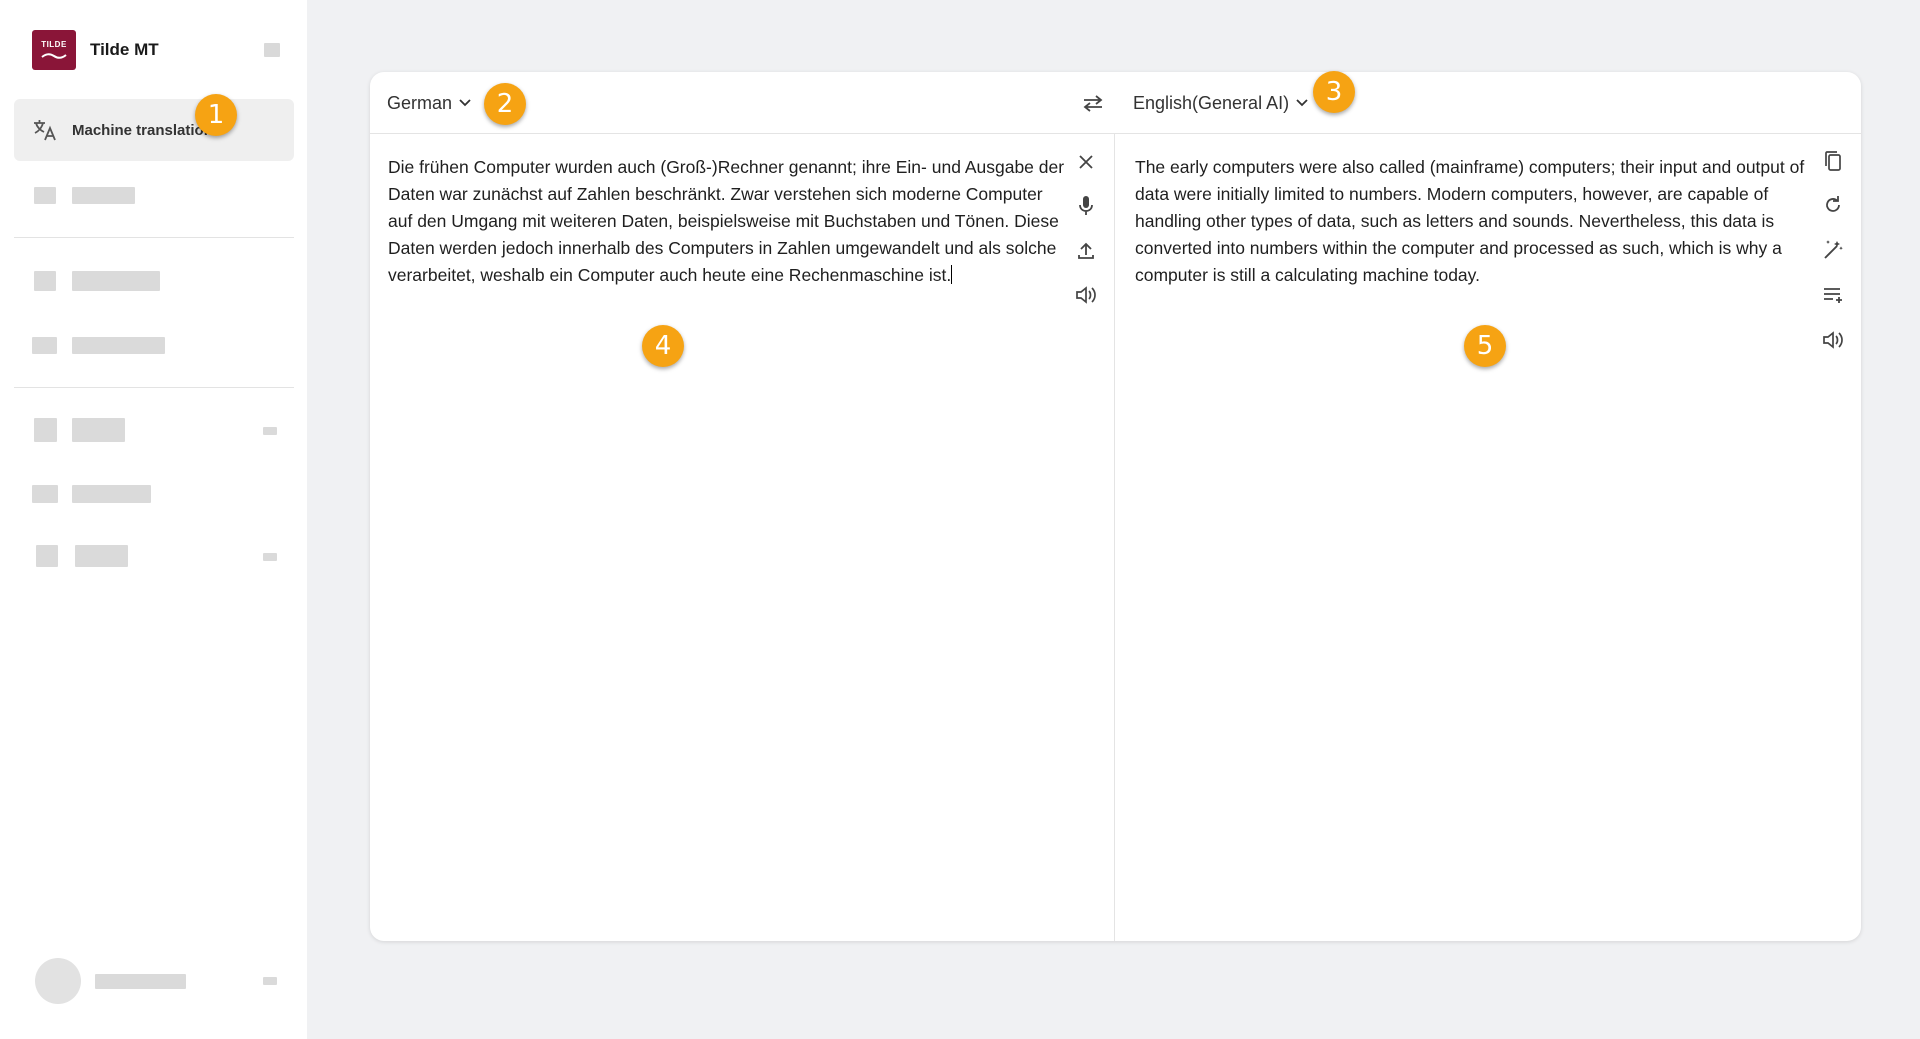 Image resolution: width=1920 pixels, height=1039 pixels. What do you see at coordinates (270, 981) in the screenshot?
I see `user-menu-placeholder` at bounding box center [270, 981].